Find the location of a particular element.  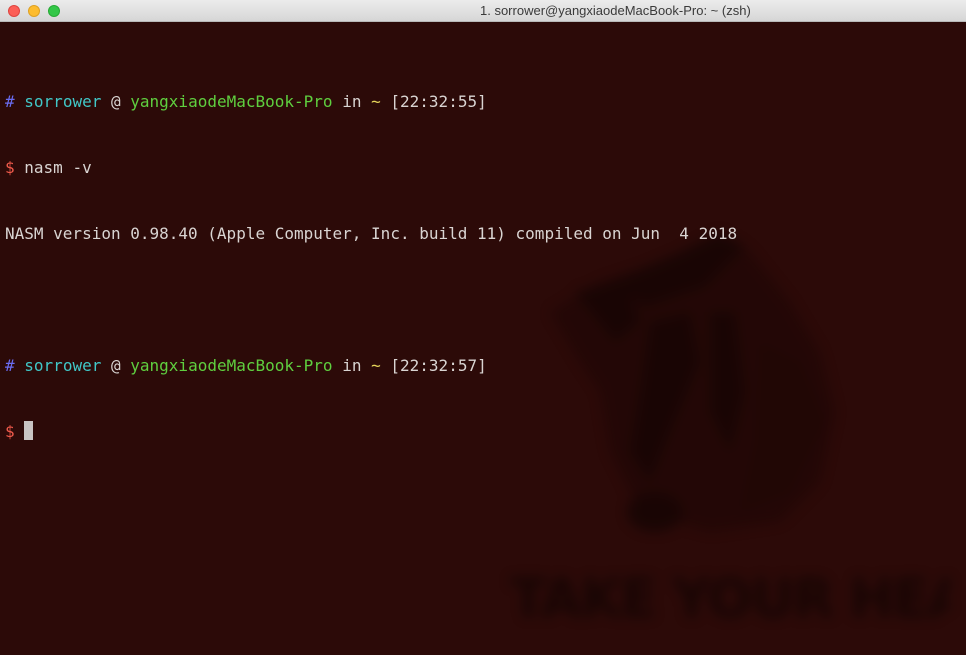

prompt-time: [22:32:57] is located at coordinates (438, 365).